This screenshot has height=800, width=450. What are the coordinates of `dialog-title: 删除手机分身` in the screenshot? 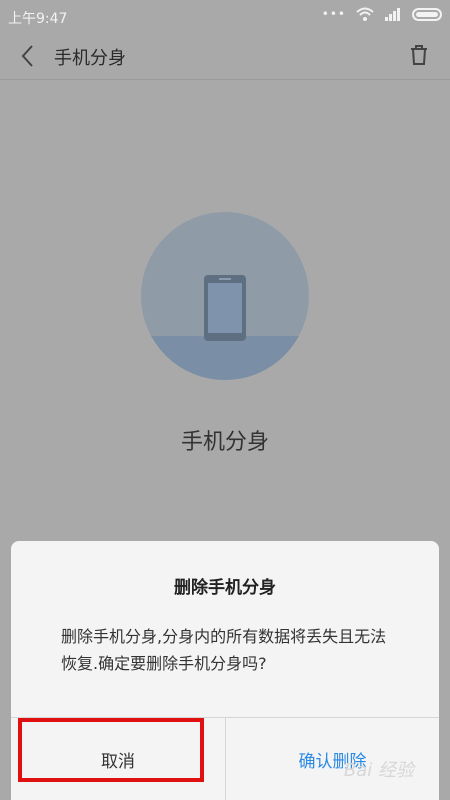 It's located at (225, 588).